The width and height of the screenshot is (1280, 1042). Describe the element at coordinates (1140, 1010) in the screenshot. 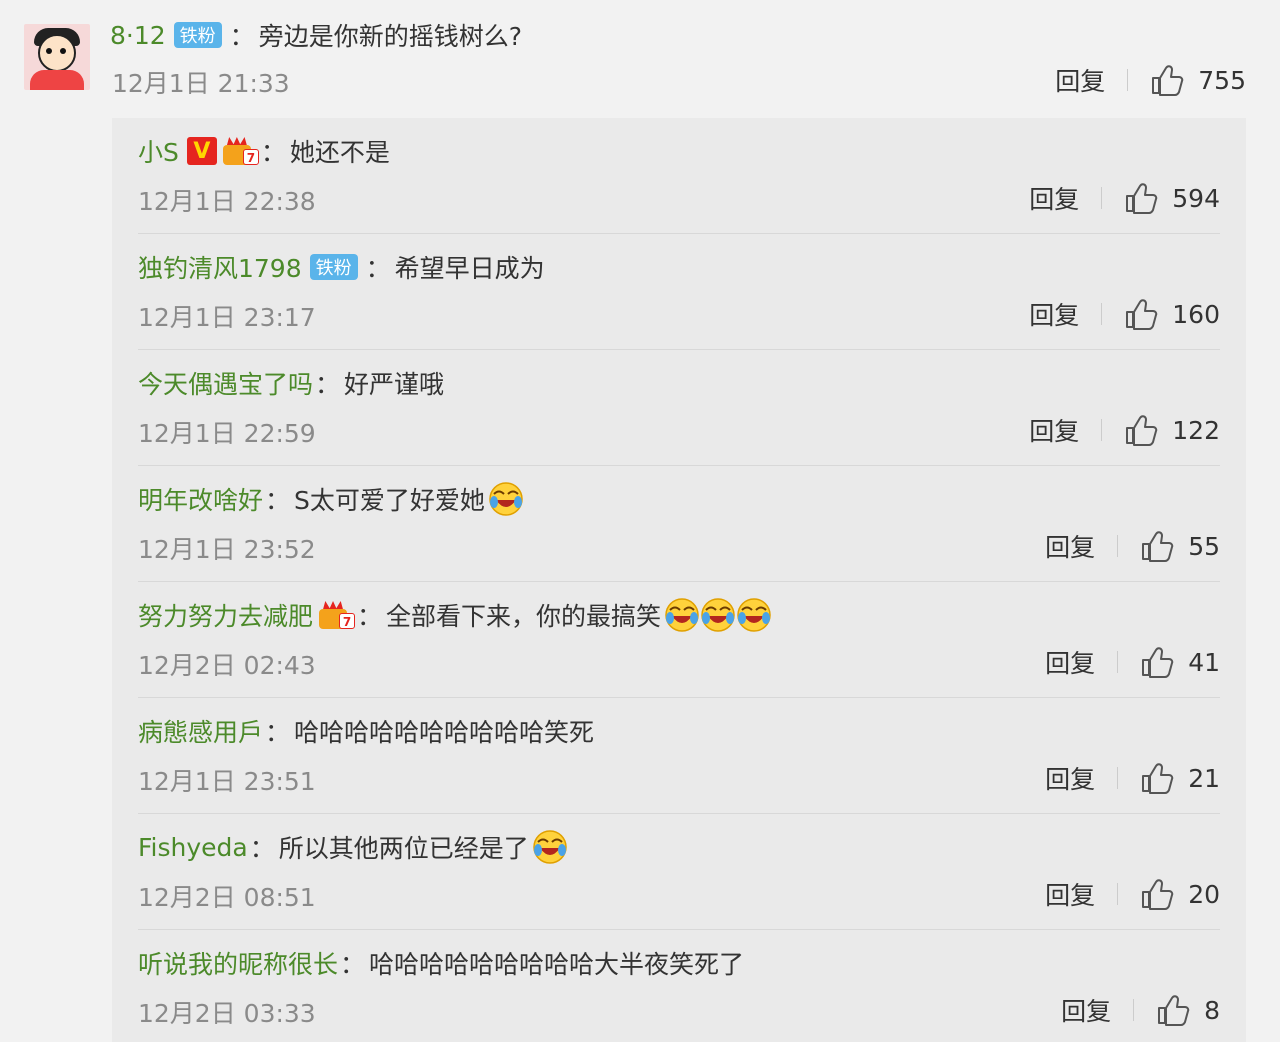

I see `reply-actions: 回复 8` at that location.